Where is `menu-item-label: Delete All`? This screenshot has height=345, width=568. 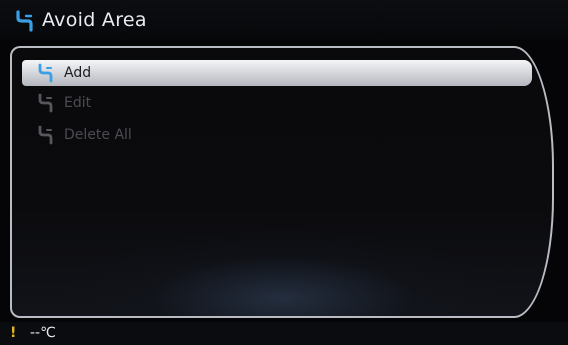
menu-item-label: Delete All is located at coordinates (98, 135).